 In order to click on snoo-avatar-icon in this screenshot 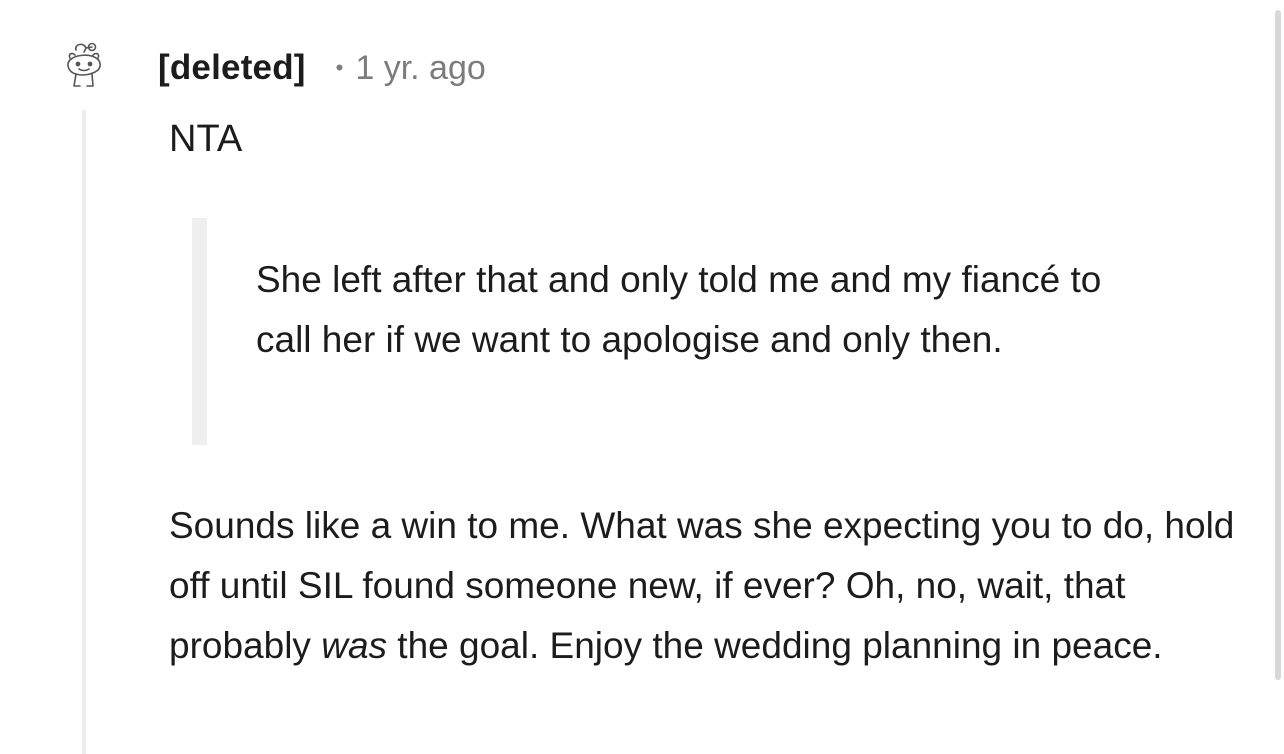, I will do `click(84, 67)`.